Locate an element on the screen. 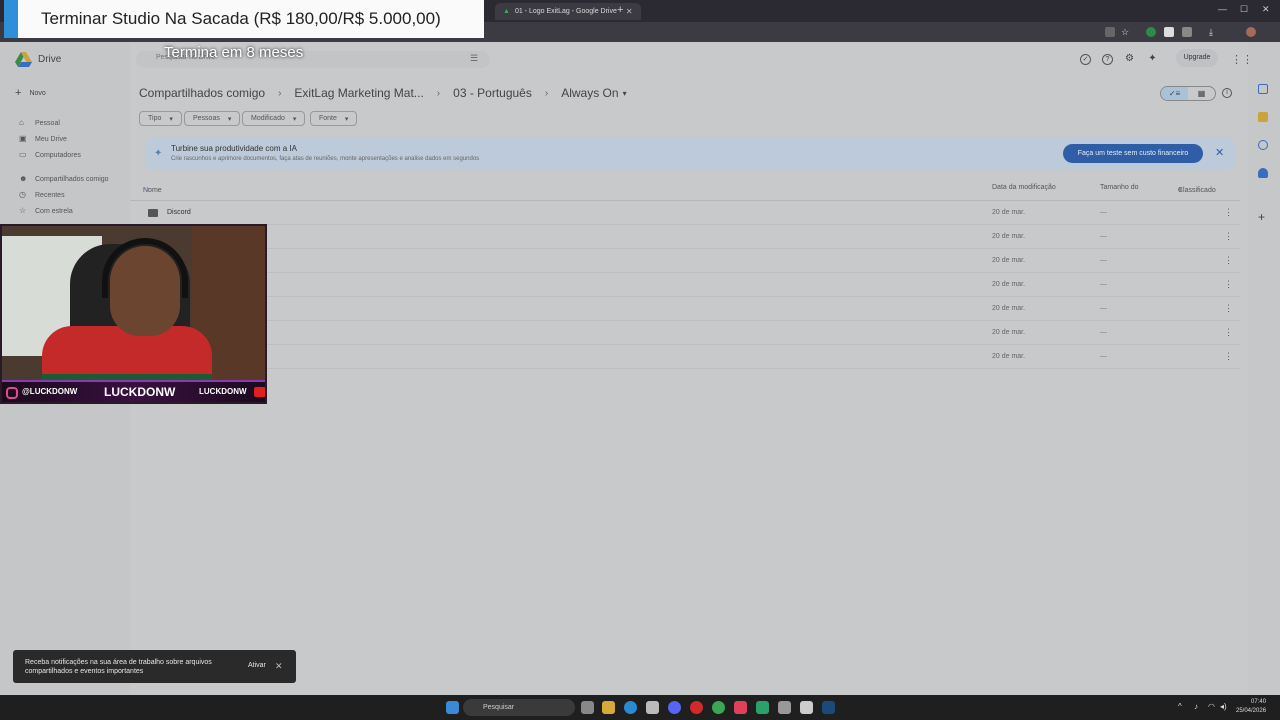 Image resolution: width=1280 pixels, height=720 pixels. sidebar-item-recentes: ◷ Recentes is located at coordinates (42, 195).